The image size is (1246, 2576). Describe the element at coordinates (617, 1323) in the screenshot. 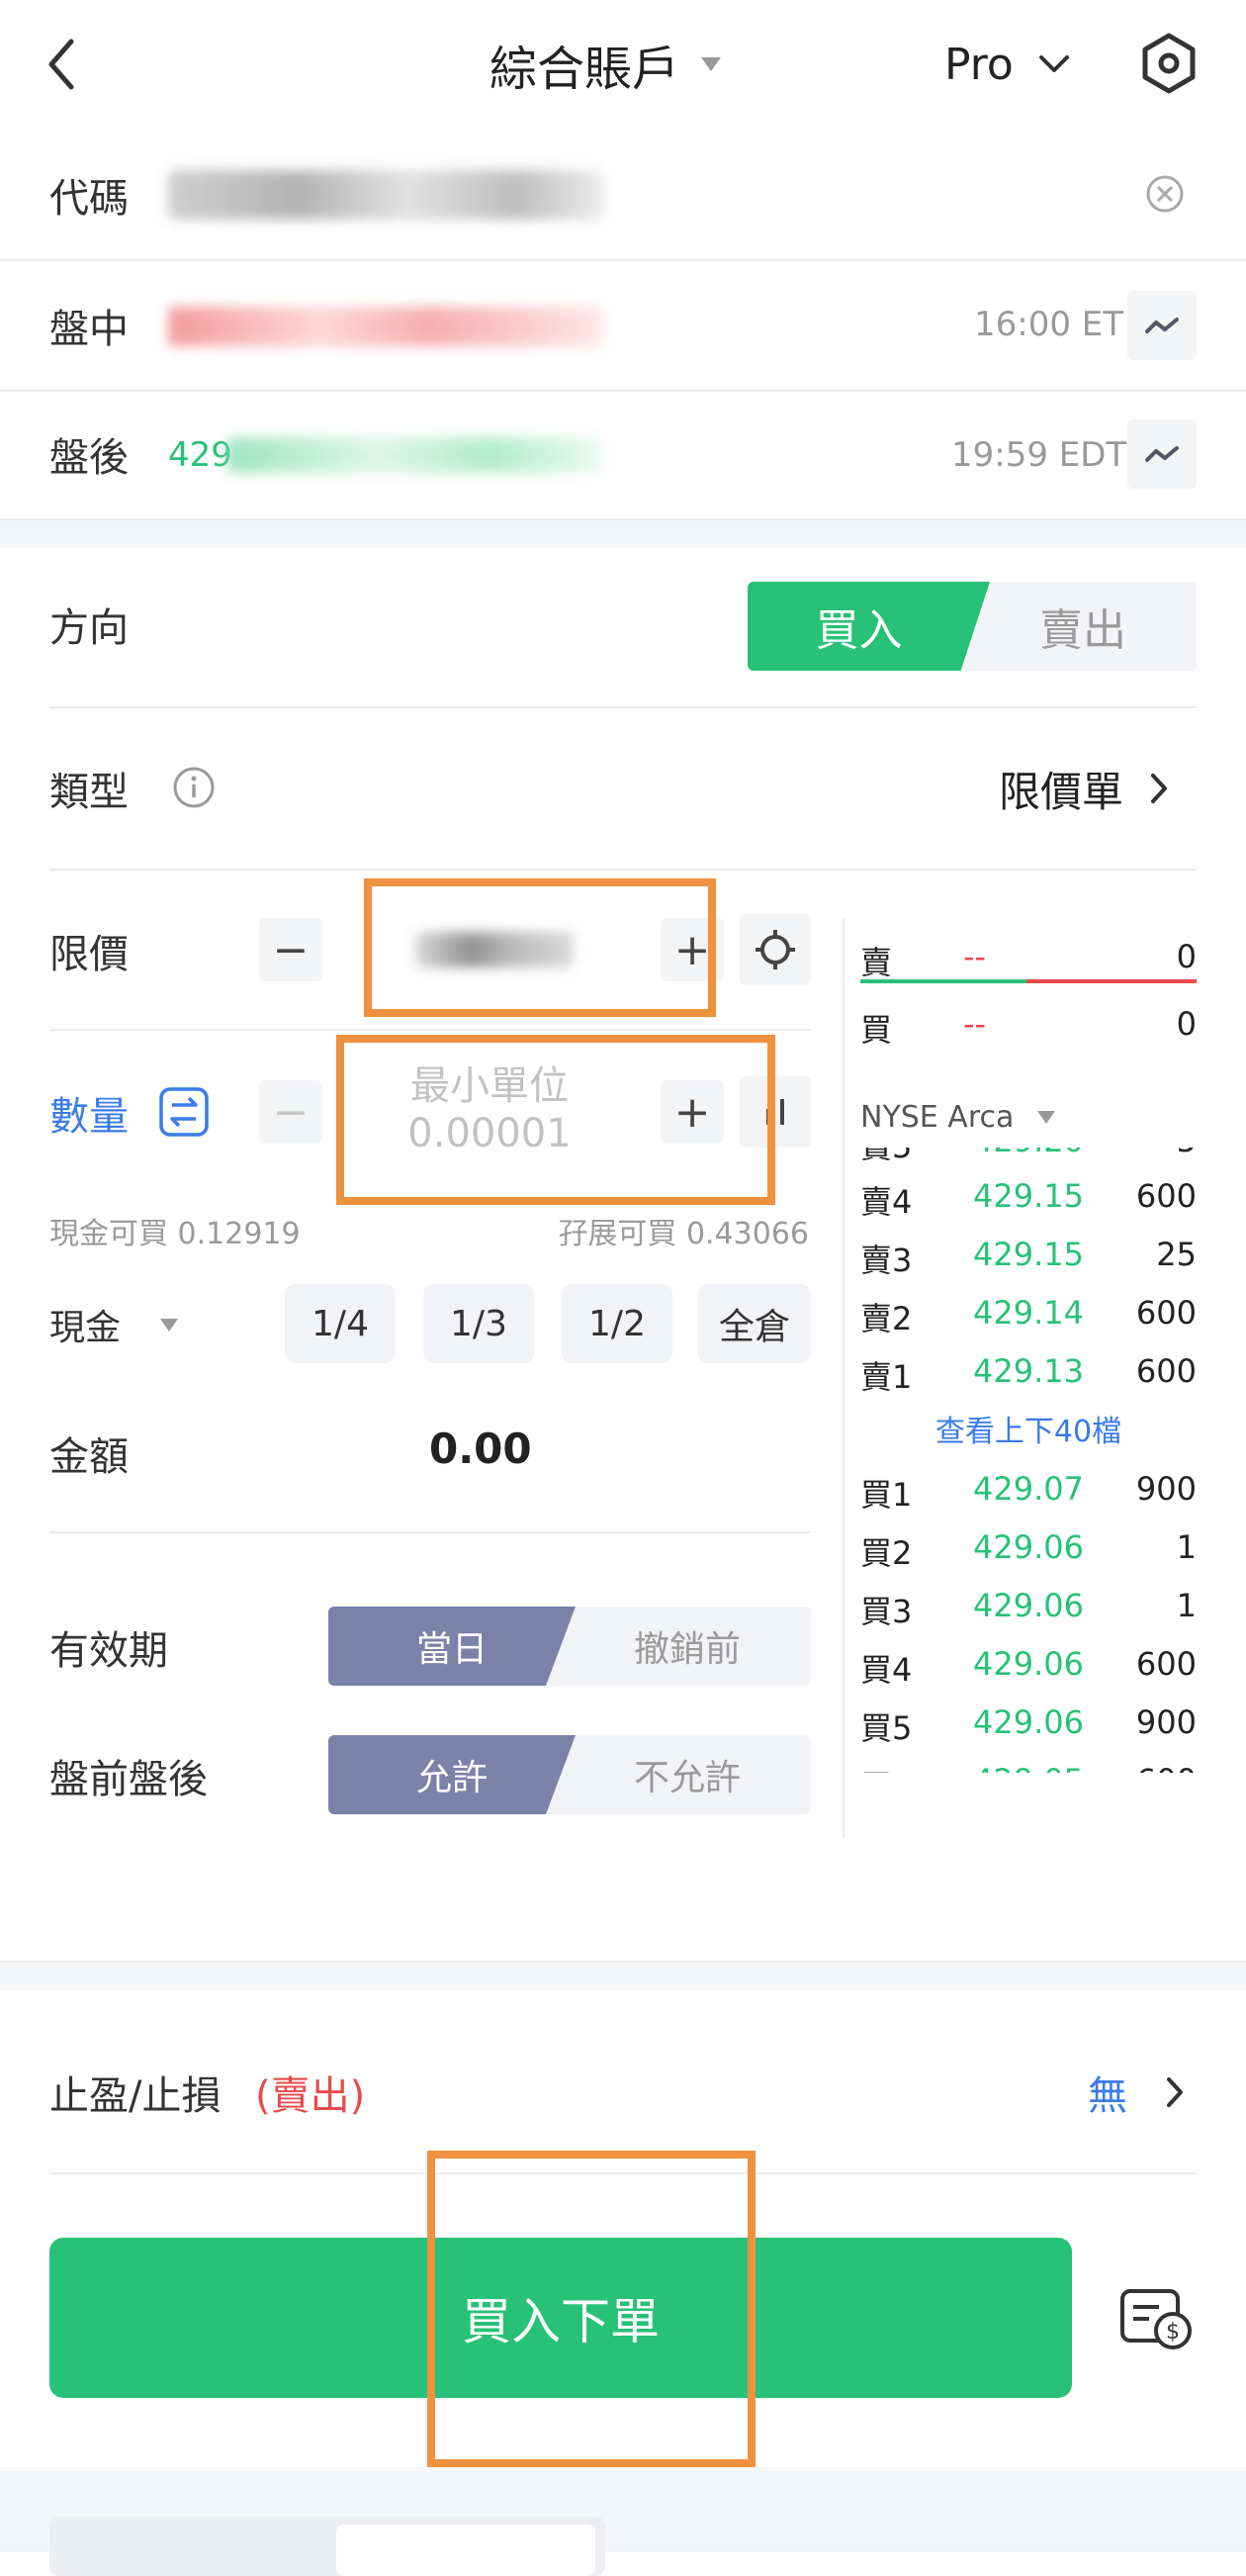

I see `fraction-half-button: 1/2` at that location.